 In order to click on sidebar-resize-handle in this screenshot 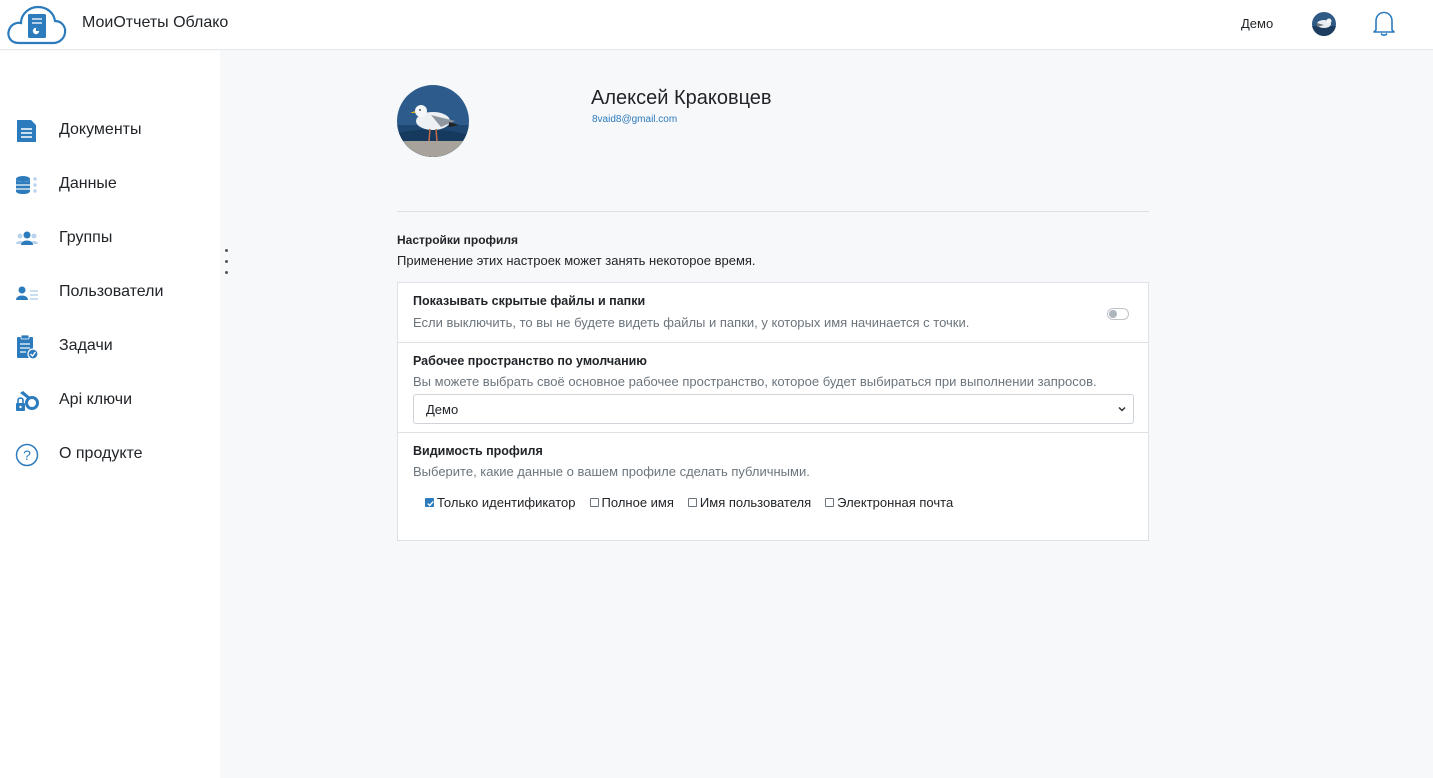, I will do `click(227, 264)`.